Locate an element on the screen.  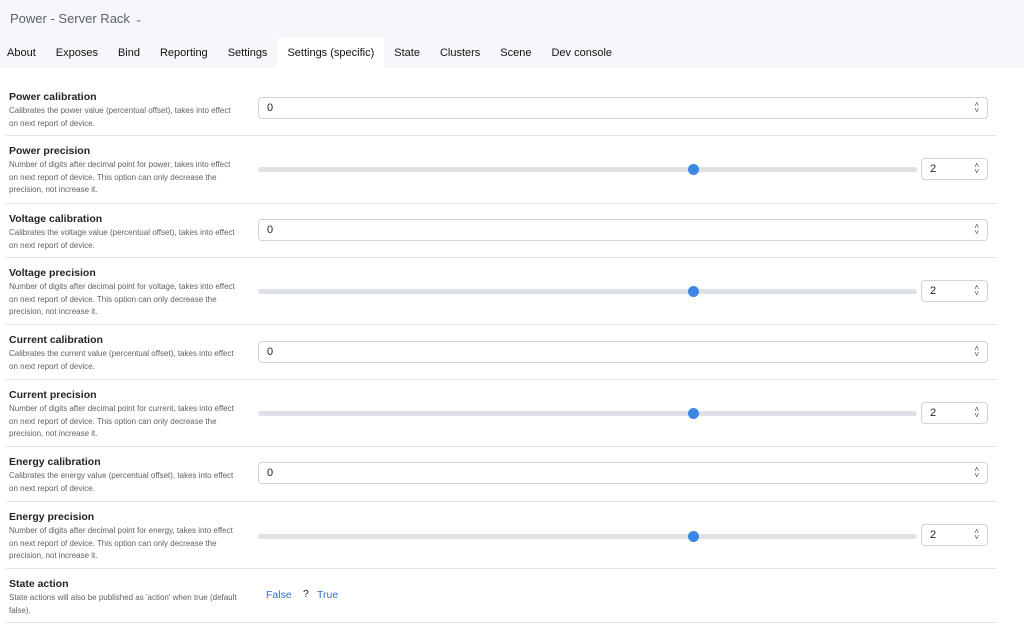
tab-exposes: Exposes is located at coordinates (77, 52).